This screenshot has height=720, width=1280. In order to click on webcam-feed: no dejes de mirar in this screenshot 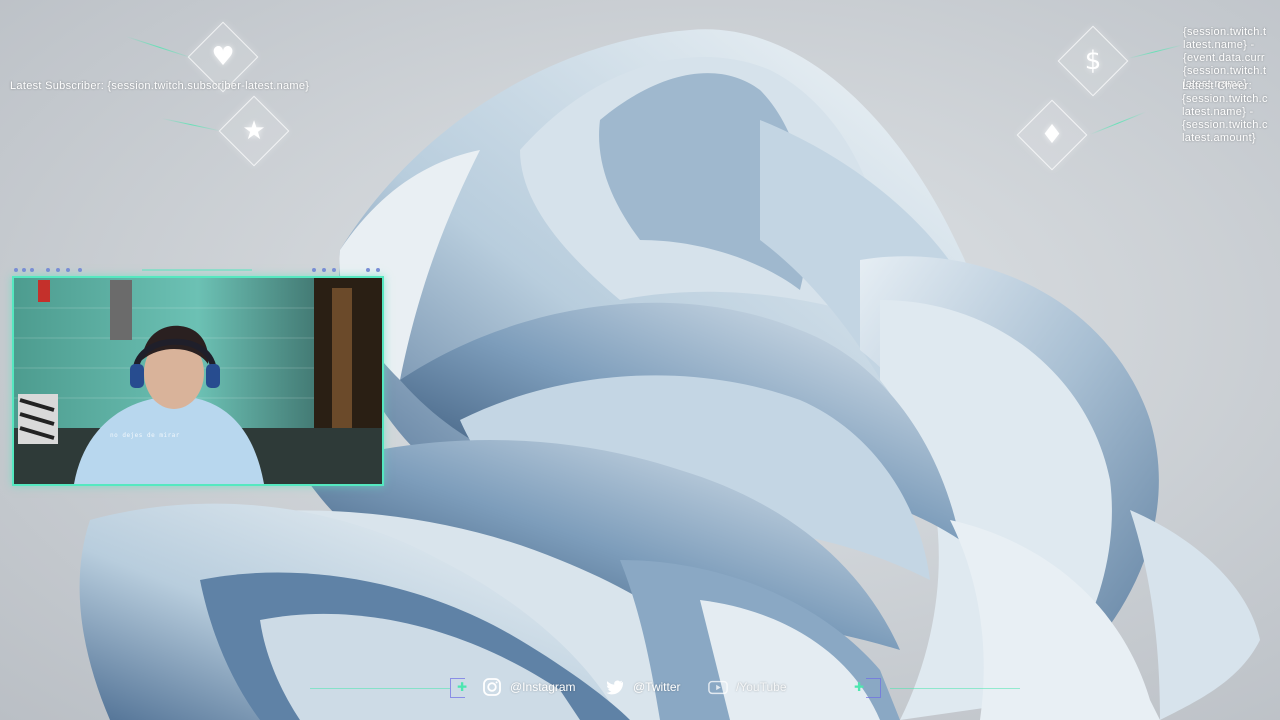, I will do `click(198, 381)`.